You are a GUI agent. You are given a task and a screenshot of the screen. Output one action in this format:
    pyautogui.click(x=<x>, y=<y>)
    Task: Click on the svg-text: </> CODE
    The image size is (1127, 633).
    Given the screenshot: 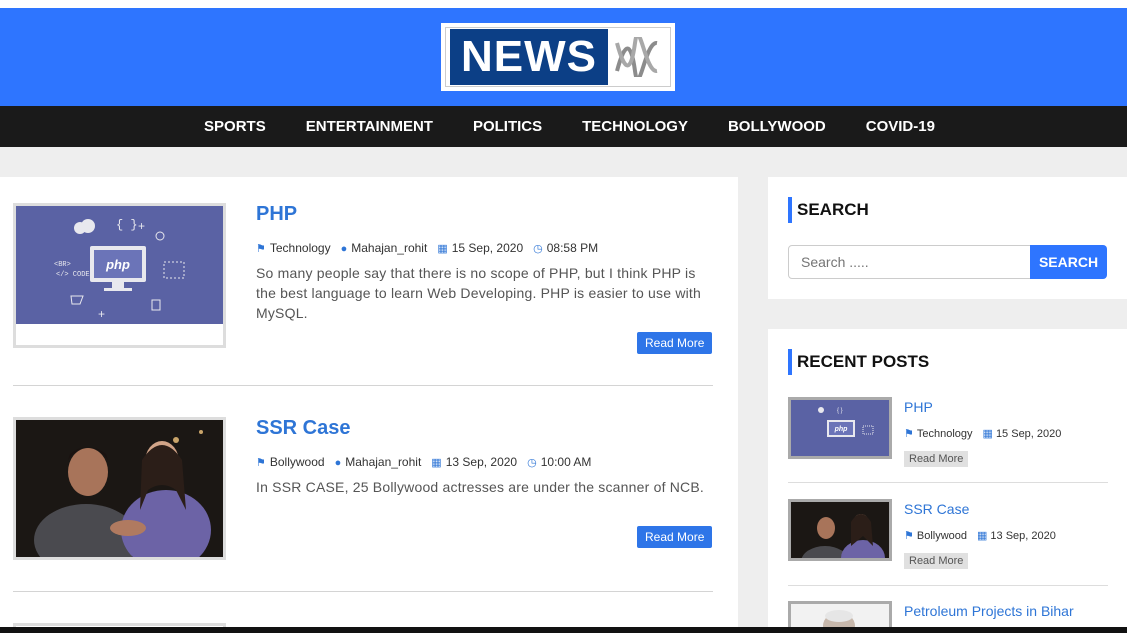 What is the action you would take?
    pyautogui.click(x=73, y=275)
    